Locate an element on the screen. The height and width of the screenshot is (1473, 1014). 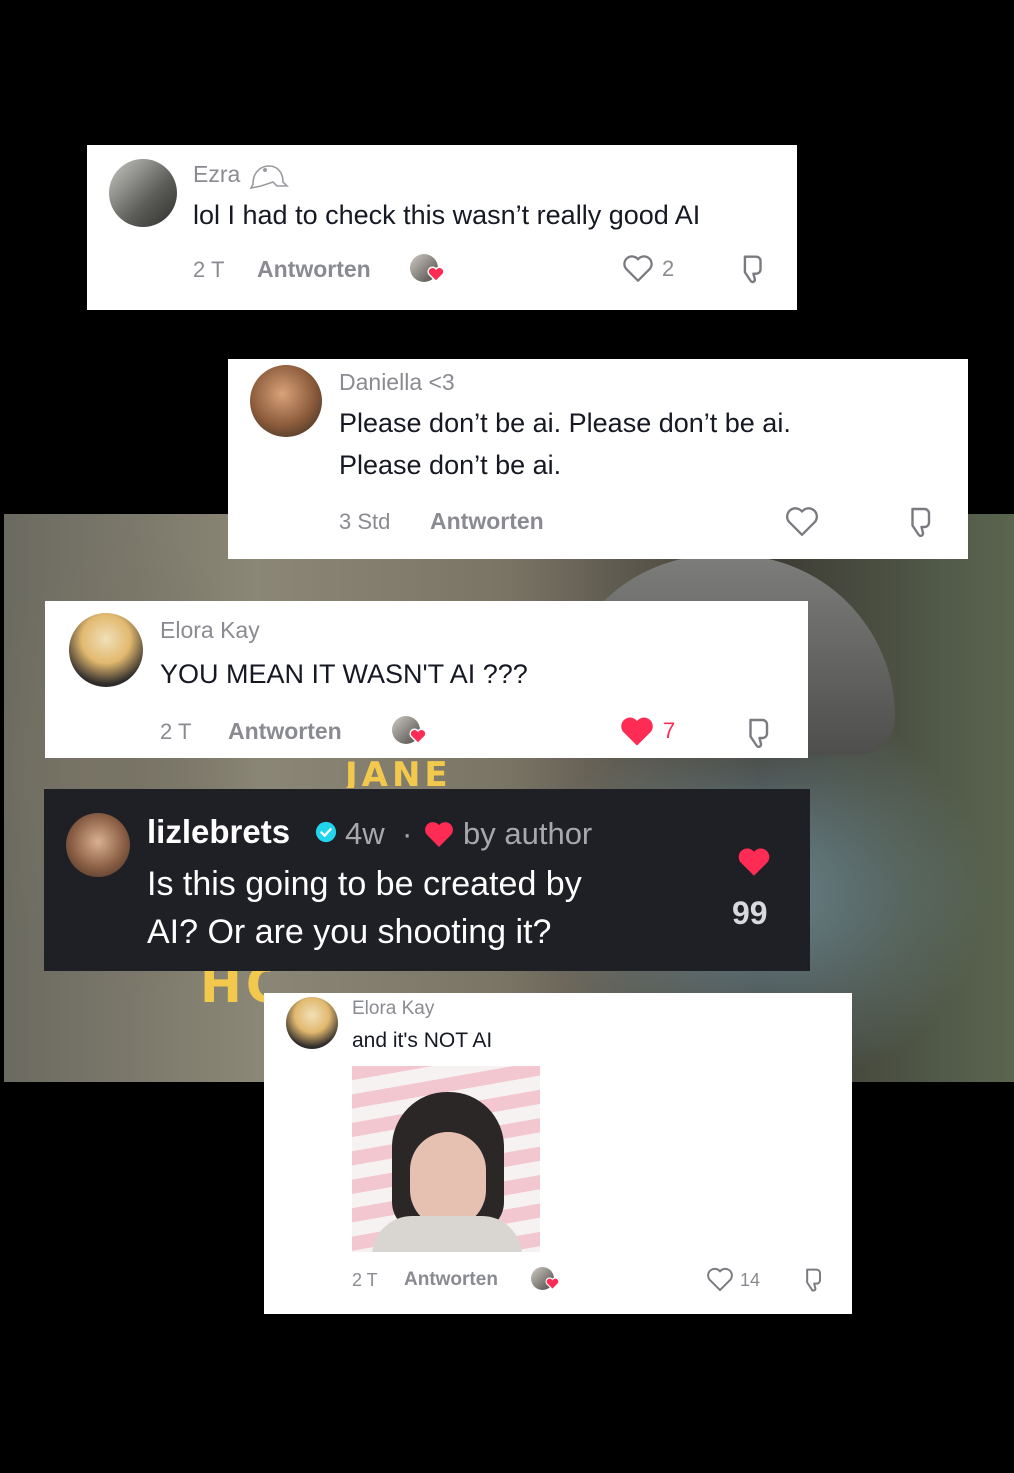
image-person-body is located at coordinates (447, 1234).